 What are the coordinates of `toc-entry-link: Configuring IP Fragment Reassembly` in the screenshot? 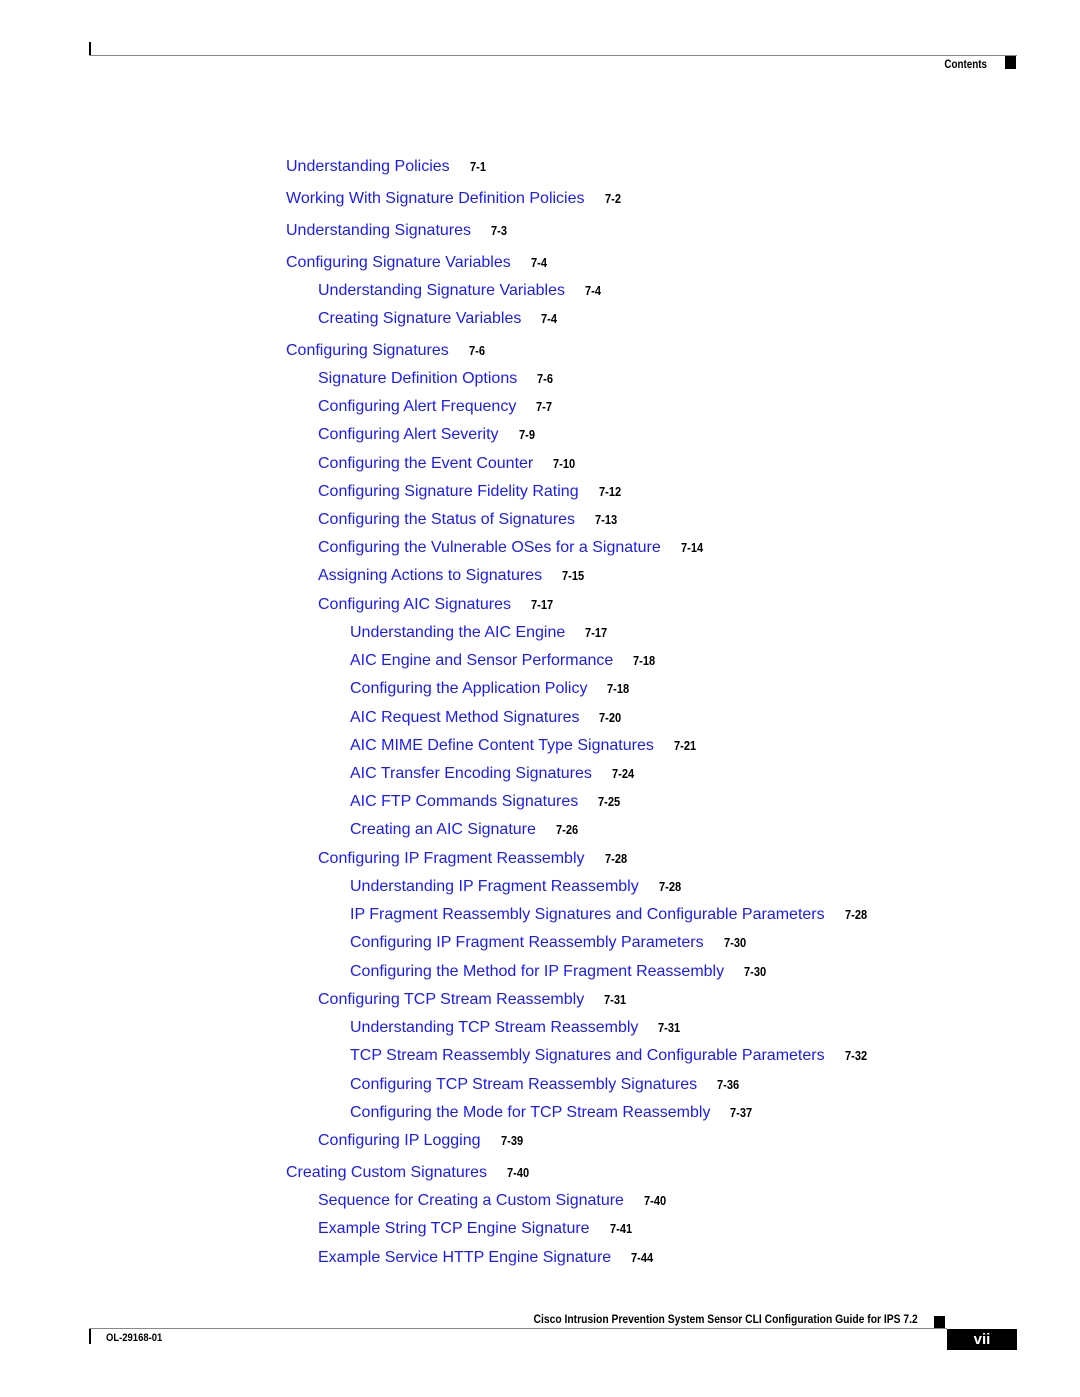 It's located at (451, 858).